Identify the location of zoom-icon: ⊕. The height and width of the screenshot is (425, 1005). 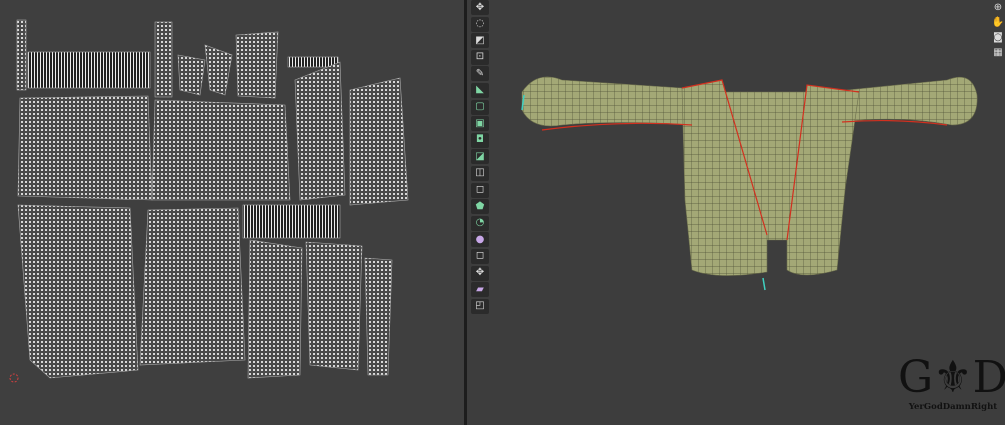
(998, 7).